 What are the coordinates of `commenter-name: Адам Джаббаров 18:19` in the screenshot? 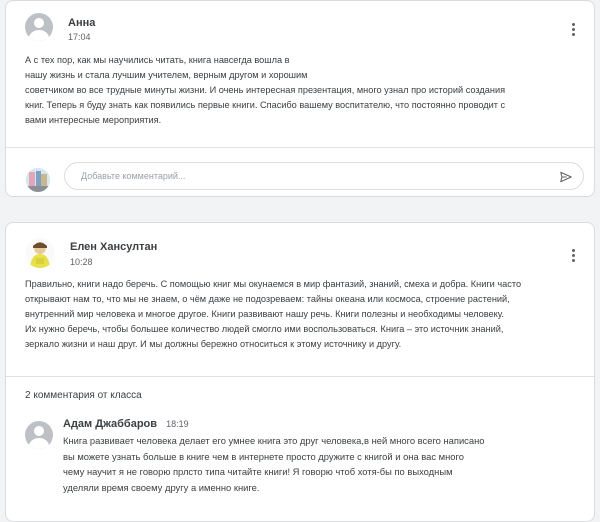 It's located at (126, 424).